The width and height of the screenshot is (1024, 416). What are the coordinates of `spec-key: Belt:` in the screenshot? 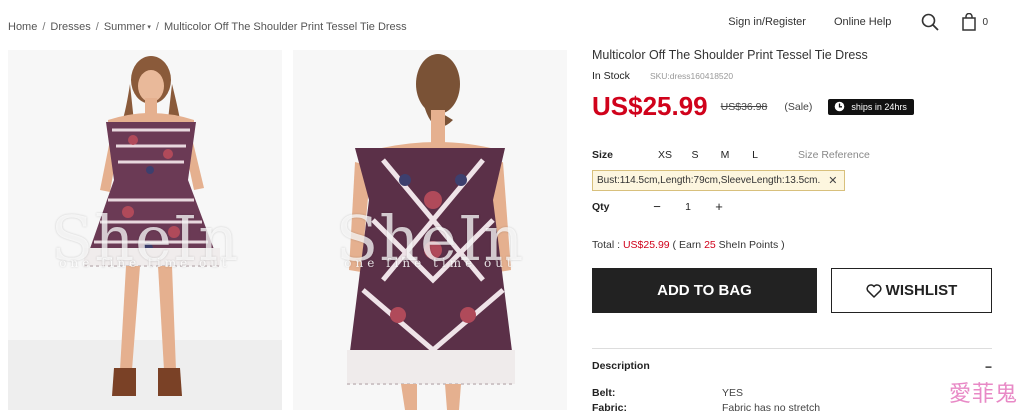 It's located at (604, 393).